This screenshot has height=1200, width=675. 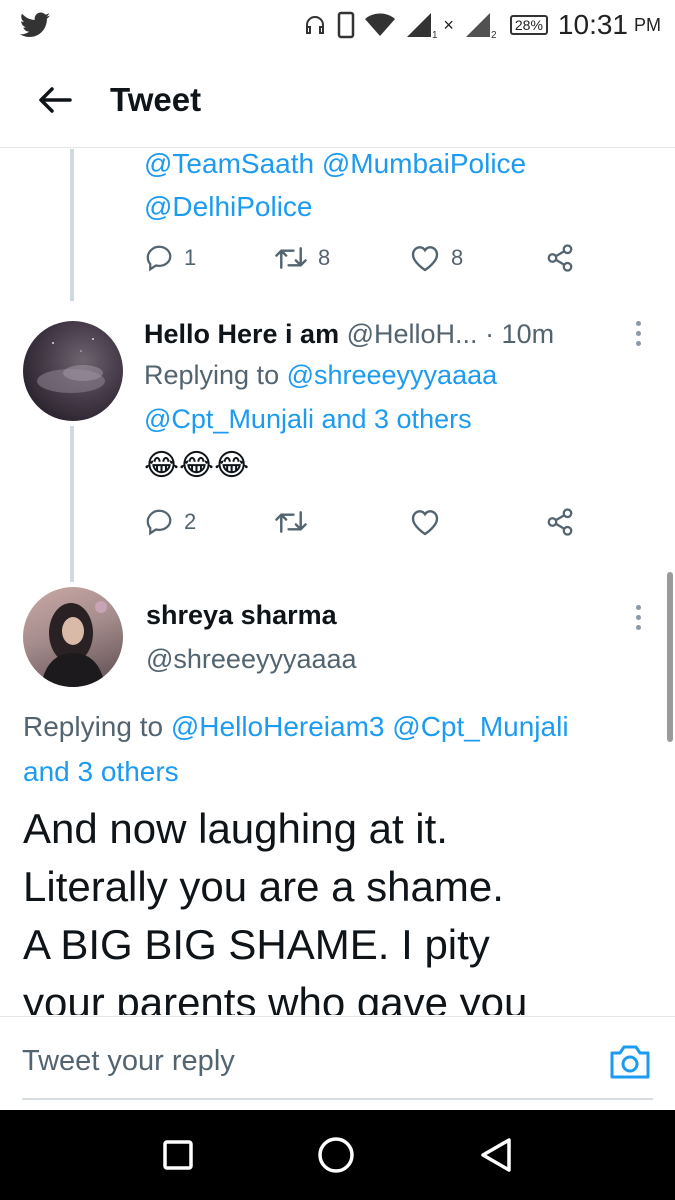 I want to click on system-nav-bar, so click(x=337, y=1155).